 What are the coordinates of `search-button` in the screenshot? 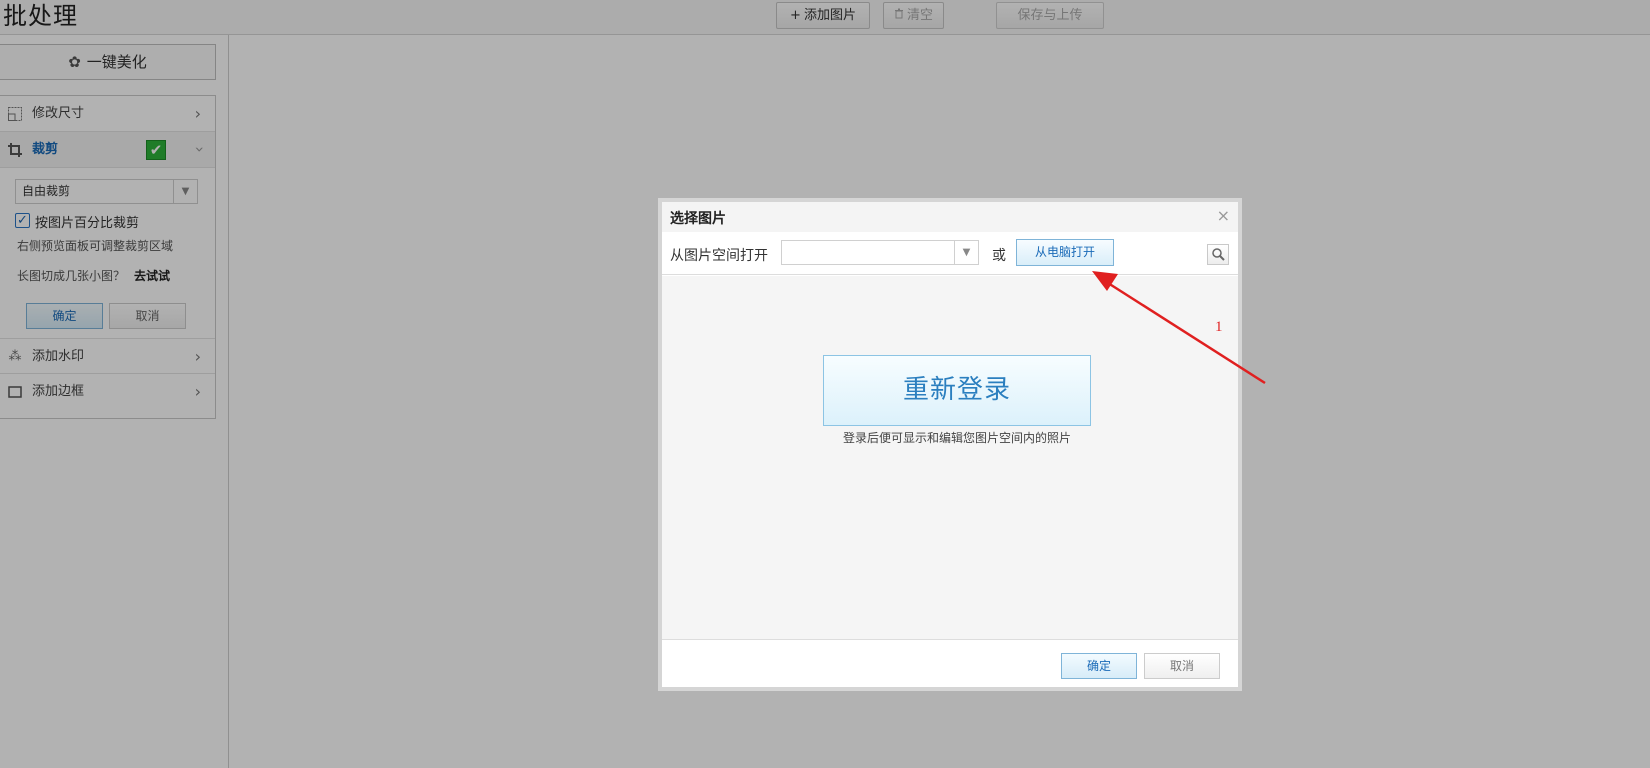 It's located at (1218, 254).